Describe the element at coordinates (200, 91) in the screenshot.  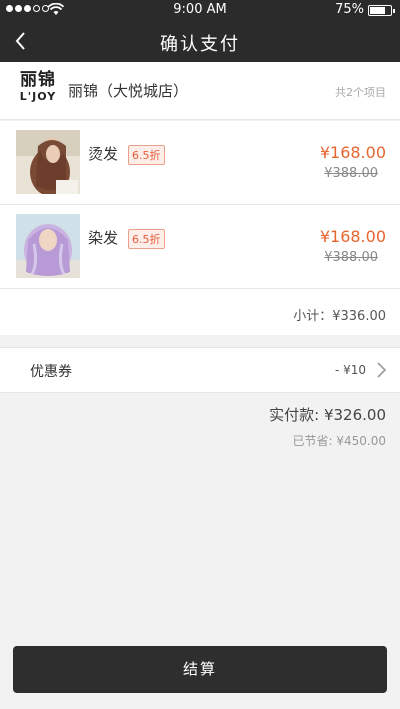
I see `store-header: 丽锦 L'JOY 丽锦（大悦城店） 共2个项目` at that location.